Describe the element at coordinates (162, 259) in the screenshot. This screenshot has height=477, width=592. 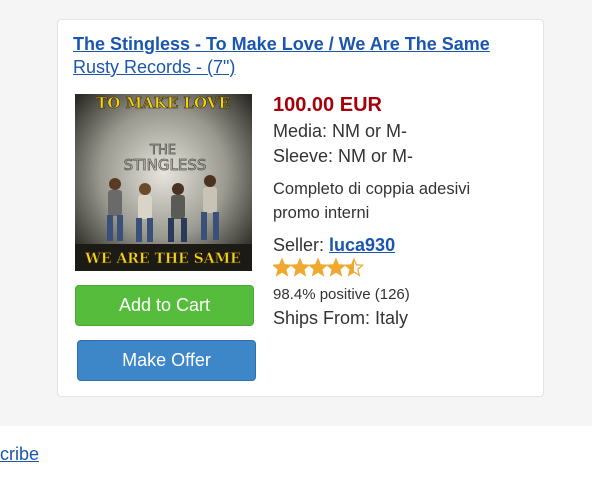
I see `cover-bottom-text: WE ARE THE SAME` at that location.